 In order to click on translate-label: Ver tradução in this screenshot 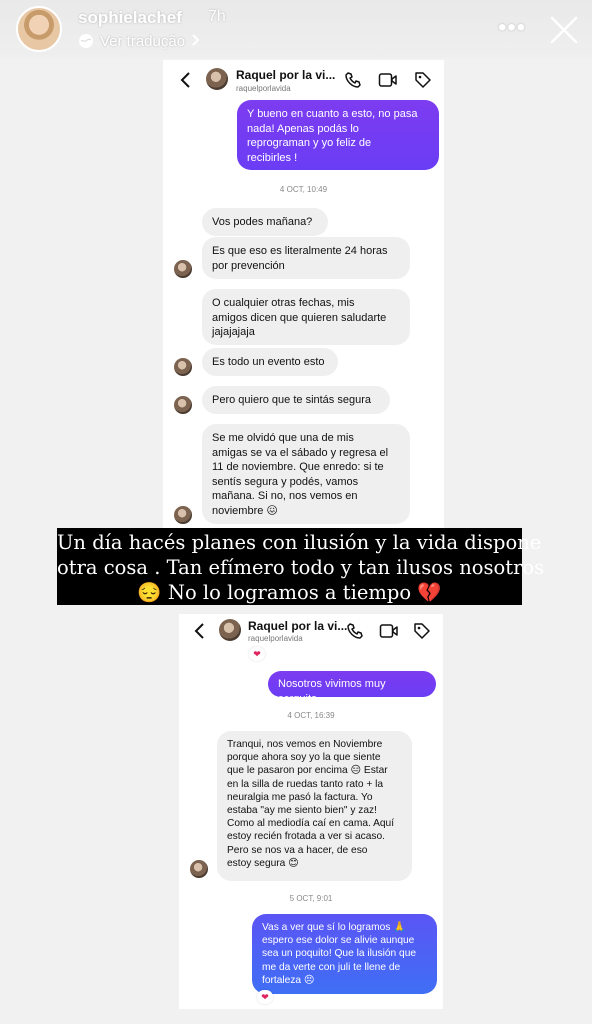, I will do `click(143, 41)`.